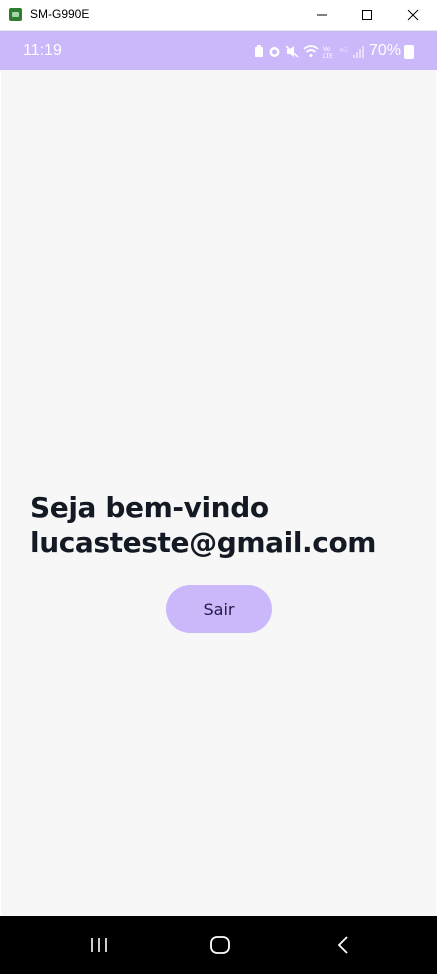 This screenshot has width=437, height=977. I want to click on close-icon, so click(413, 15).